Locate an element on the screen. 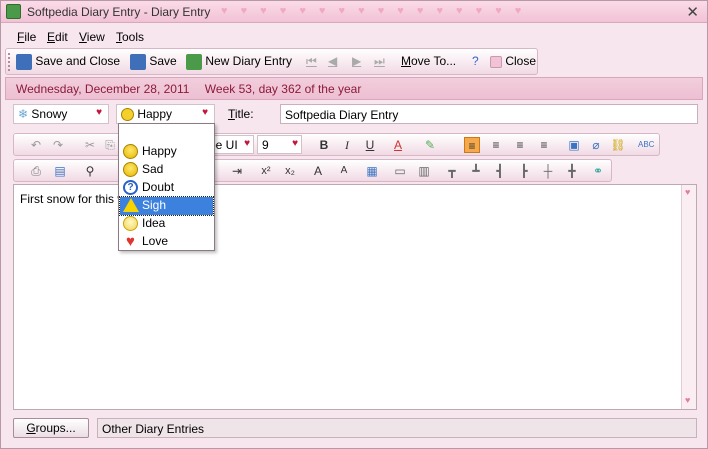 This screenshot has height=449, width=708. save-label: Save is located at coordinates (163, 61).